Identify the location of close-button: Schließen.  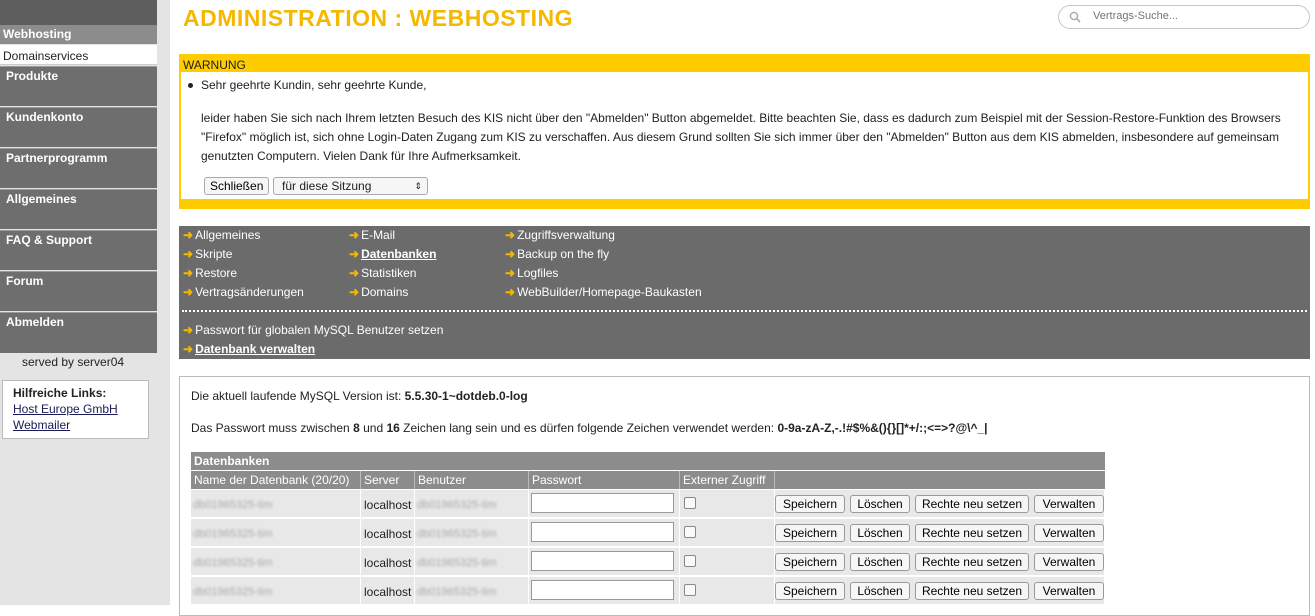
(237, 186).